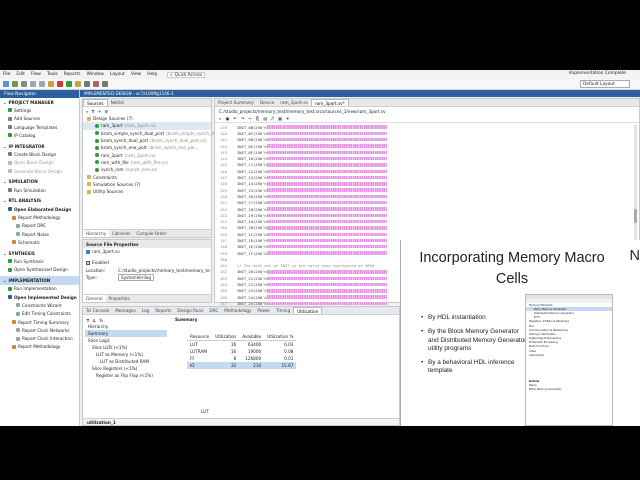 The image size is (640, 480). Describe the element at coordinates (72, 74) in the screenshot. I see `menu-reports: Reports` at that location.